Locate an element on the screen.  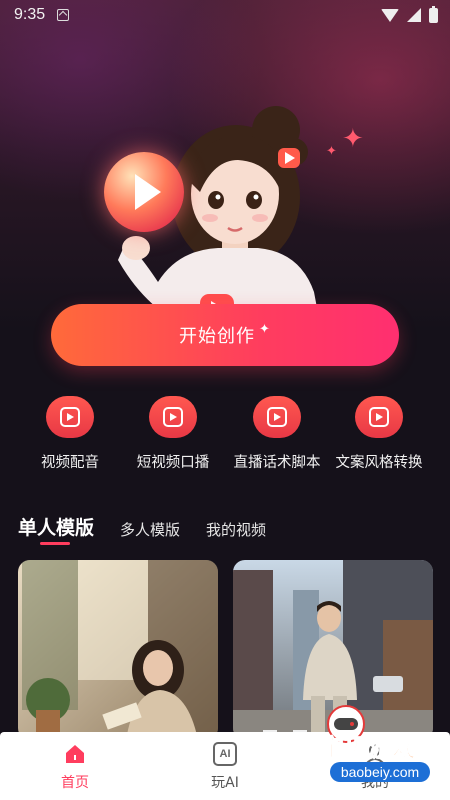
template-thumbnail-image is located at coordinates (118, 650).